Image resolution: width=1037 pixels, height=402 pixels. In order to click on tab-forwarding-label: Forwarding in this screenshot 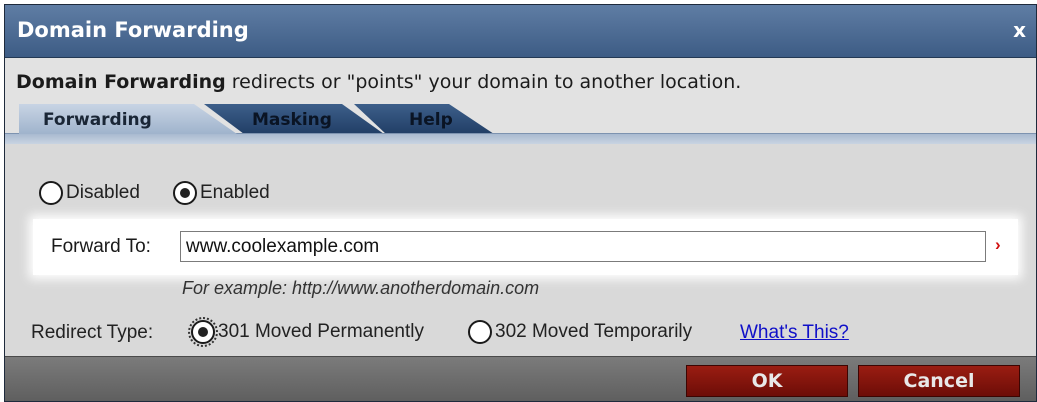, I will do `click(97, 120)`.